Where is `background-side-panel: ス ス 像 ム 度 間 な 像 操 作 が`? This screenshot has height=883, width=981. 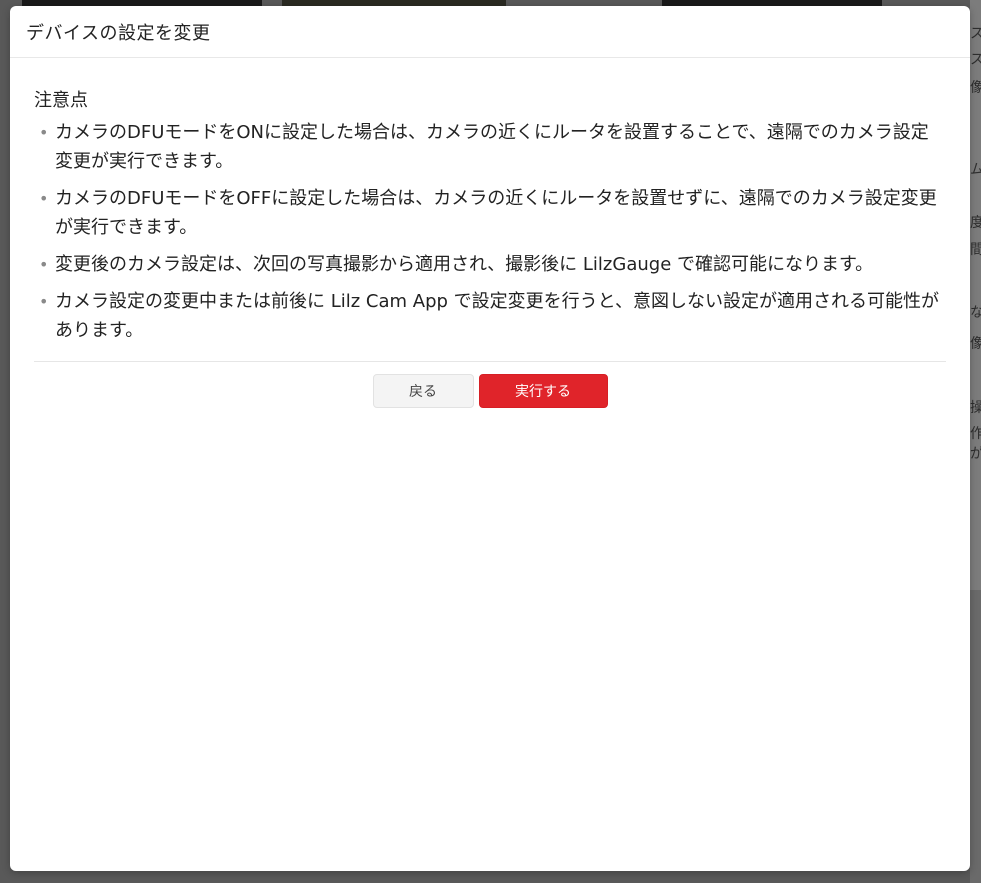
background-side-panel: ス ス 像 ム 度 間 な 像 操 作 が is located at coordinates (975, 441).